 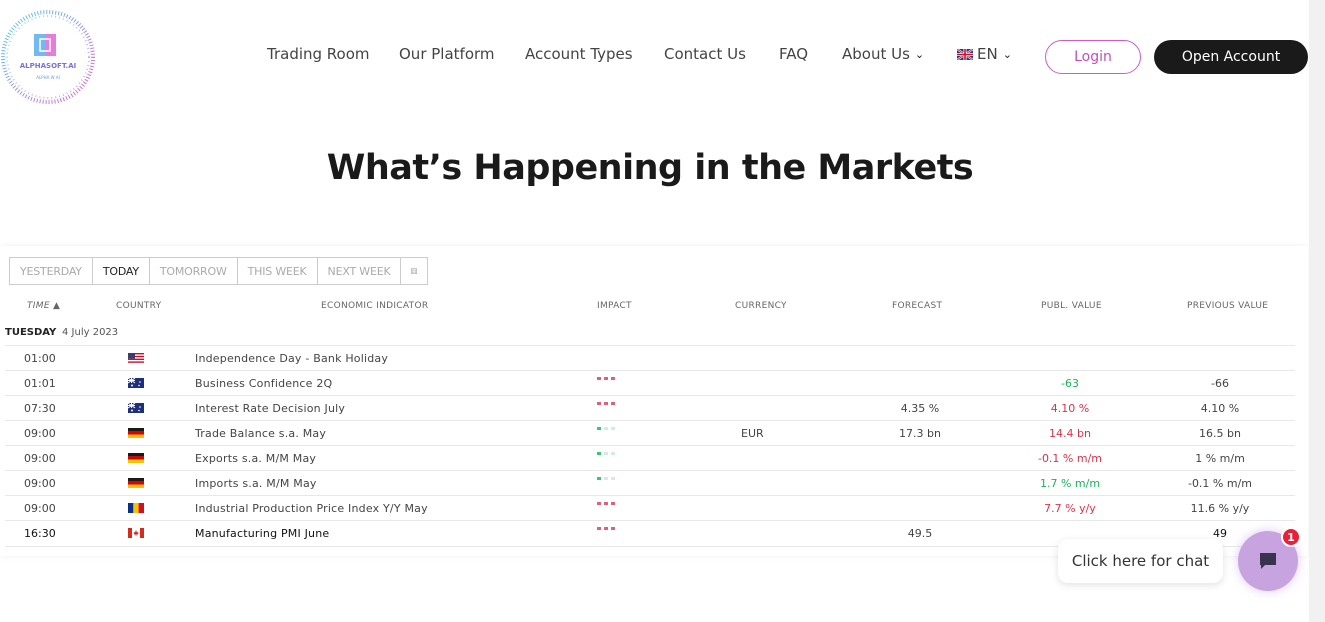 What do you see at coordinates (292, 358) in the screenshot?
I see `row-indicator: Independence Day - Bank Holiday` at bounding box center [292, 358].